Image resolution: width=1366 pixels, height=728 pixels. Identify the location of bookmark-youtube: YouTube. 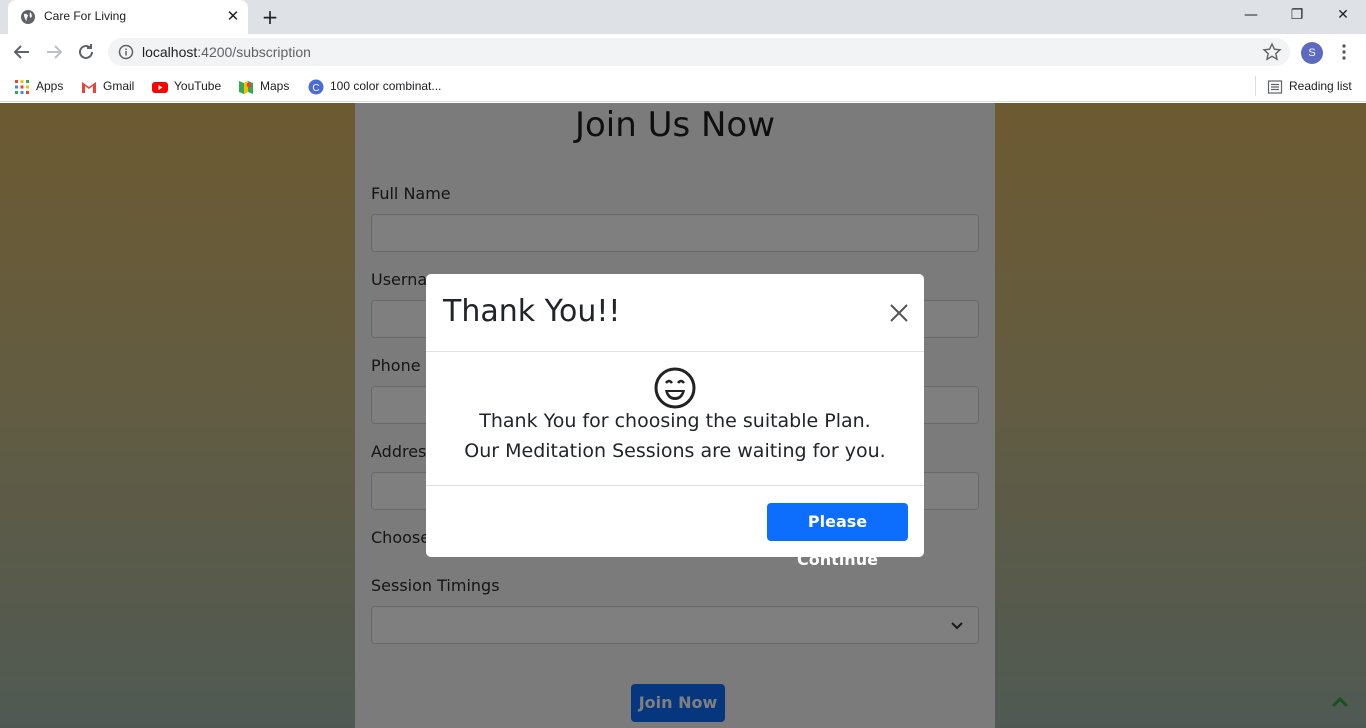
(186, 86).